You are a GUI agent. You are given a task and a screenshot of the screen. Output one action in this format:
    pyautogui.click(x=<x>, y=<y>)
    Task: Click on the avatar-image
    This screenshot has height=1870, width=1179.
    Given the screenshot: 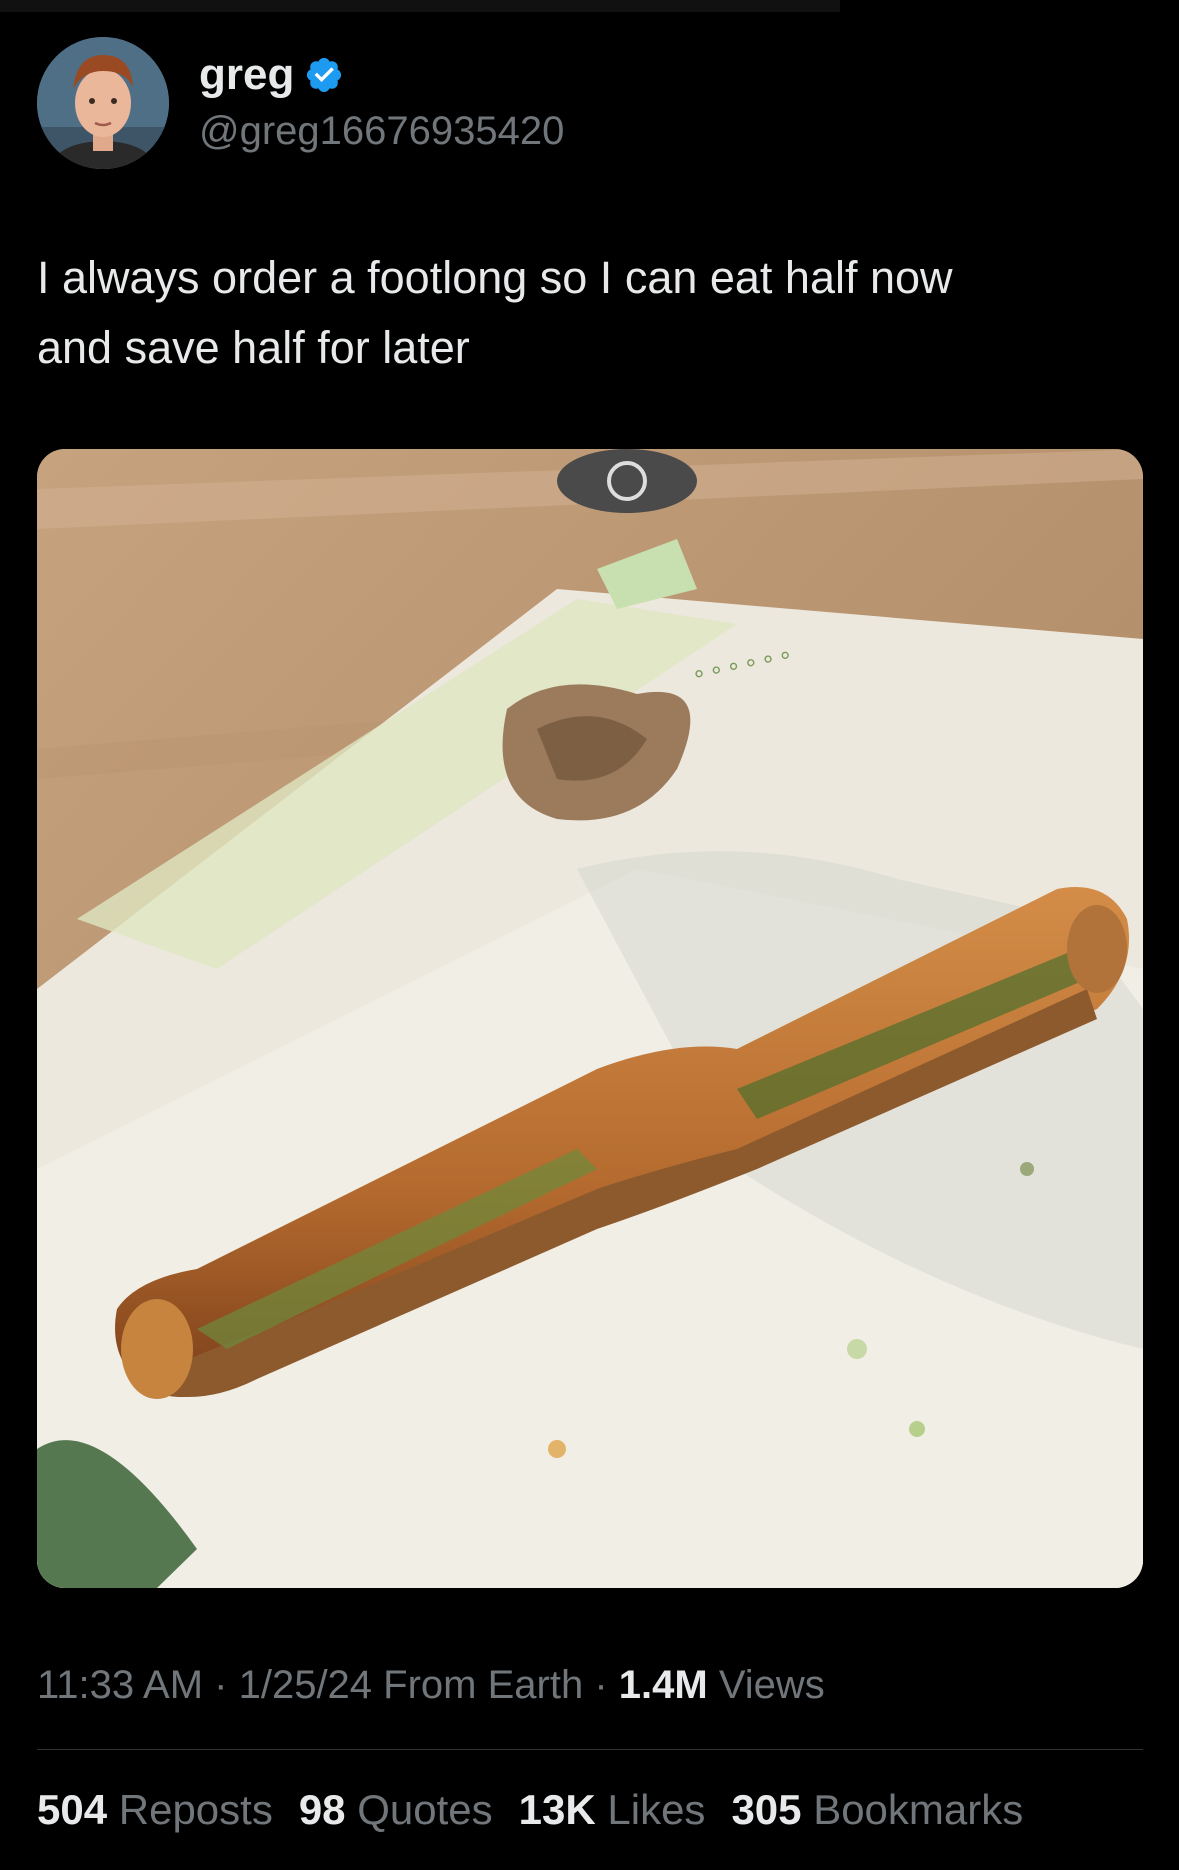 What is the action you would take?
    pyautogui.click(x=103, y=103)
    